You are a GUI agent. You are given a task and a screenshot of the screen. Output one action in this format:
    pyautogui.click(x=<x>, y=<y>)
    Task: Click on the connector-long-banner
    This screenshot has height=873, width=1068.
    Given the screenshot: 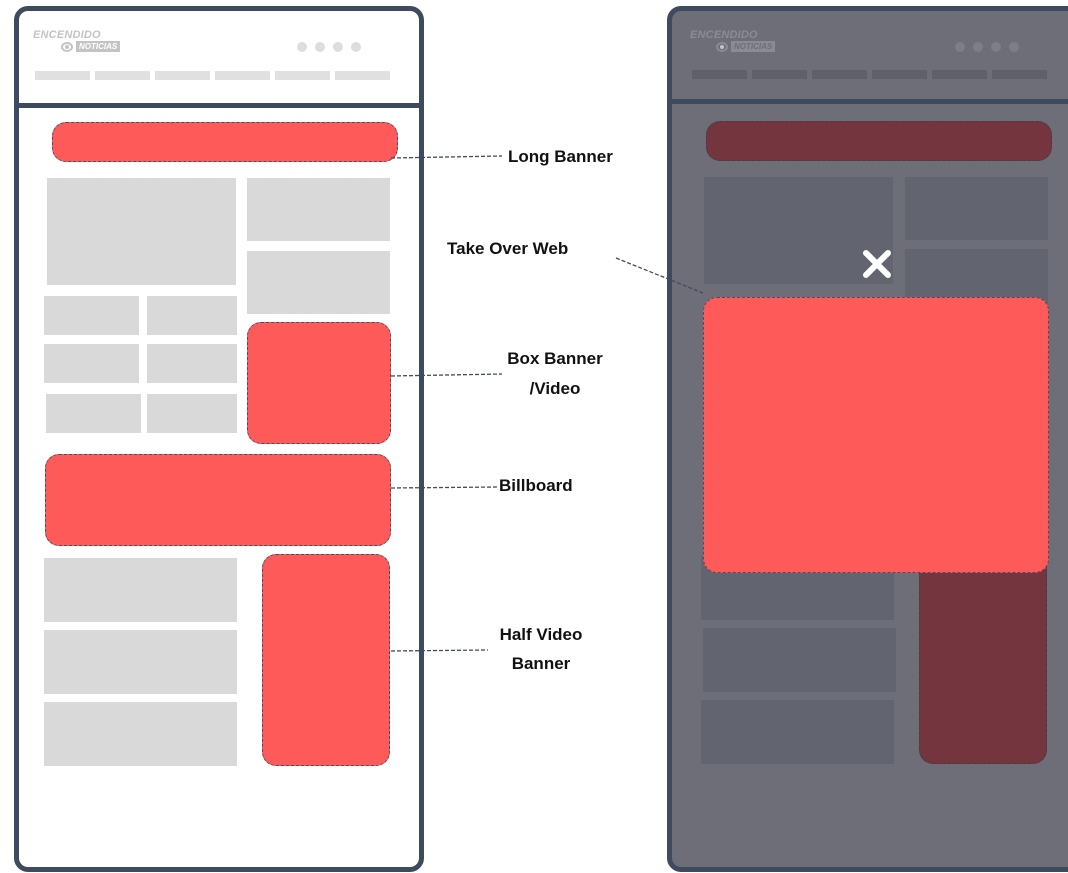 What is the action you would take?
    pyautogui.click(x=446, y=157)
    